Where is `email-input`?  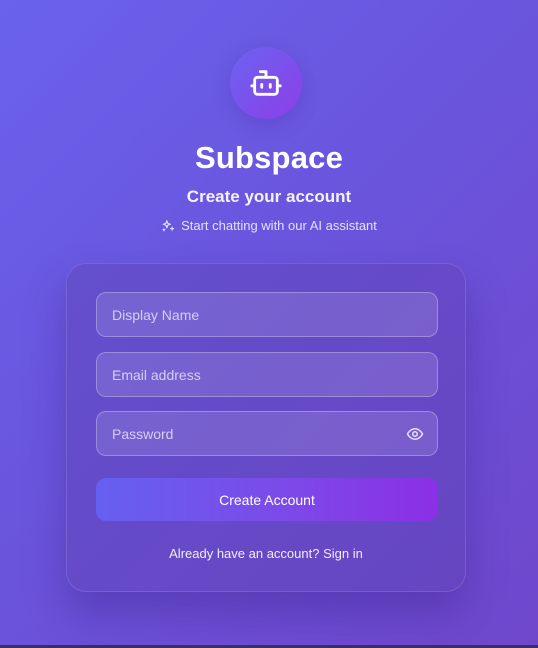
email-input is located at coordinates (267, 374).